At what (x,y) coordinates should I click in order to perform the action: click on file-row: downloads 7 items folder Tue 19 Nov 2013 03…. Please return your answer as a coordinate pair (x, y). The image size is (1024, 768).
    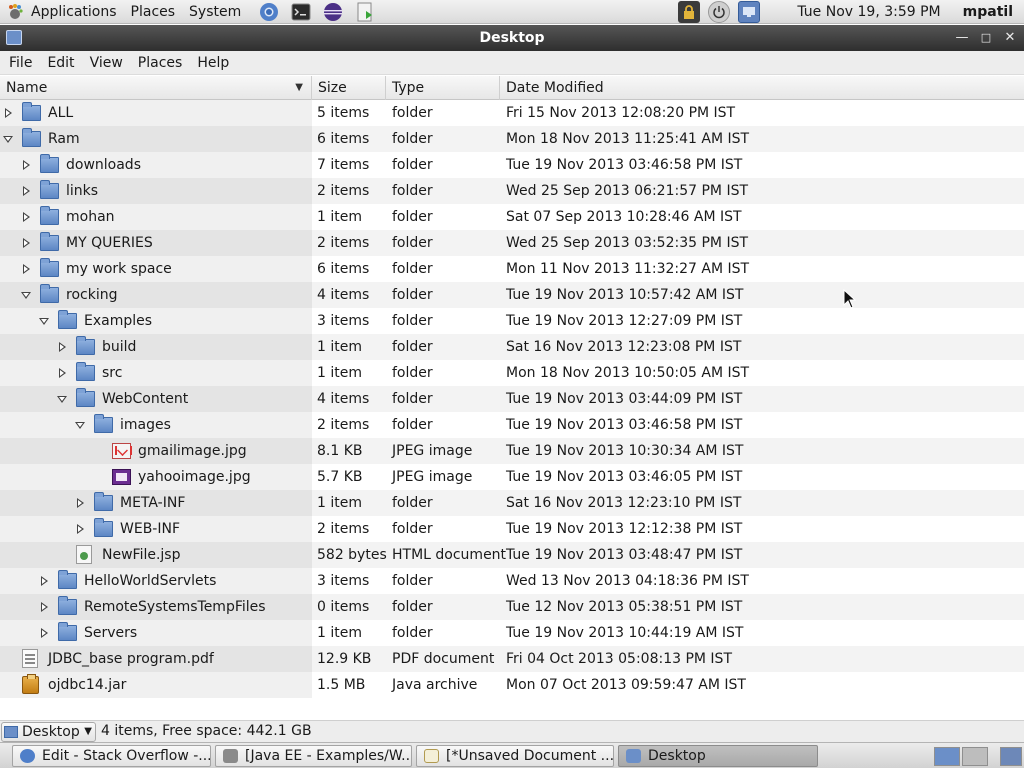
    Looking at the image, I should click on (512, 165).